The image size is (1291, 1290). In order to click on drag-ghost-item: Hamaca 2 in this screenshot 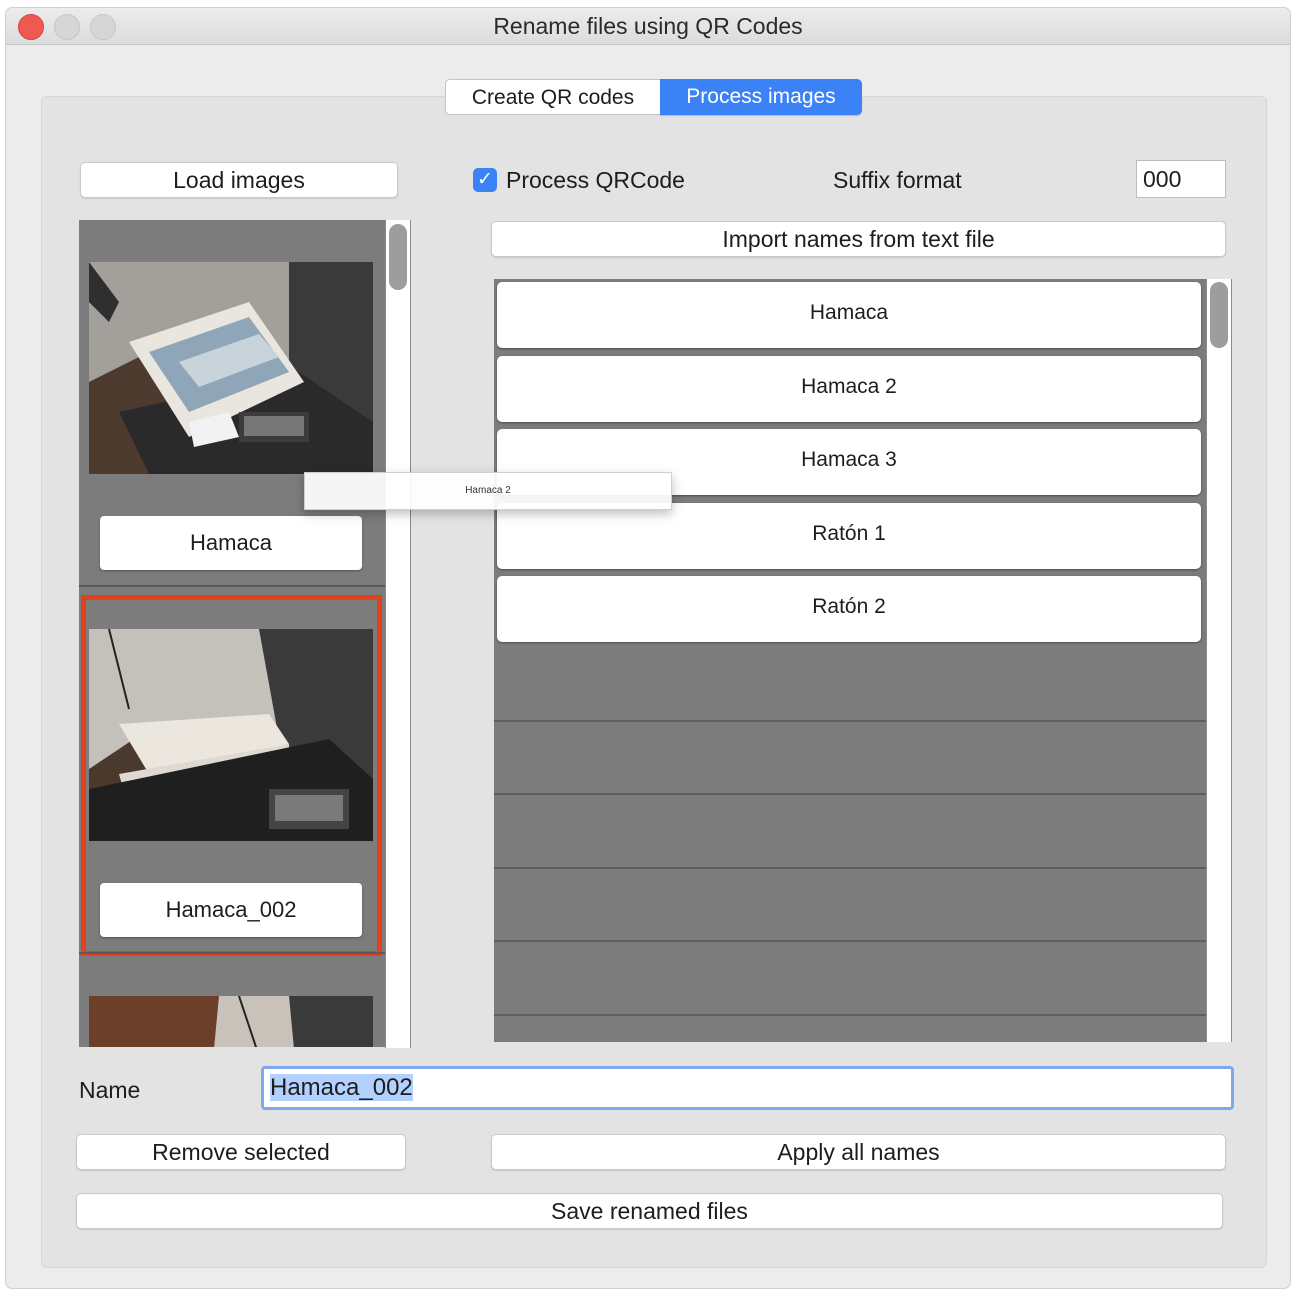, I will do `click(488, 491)`.